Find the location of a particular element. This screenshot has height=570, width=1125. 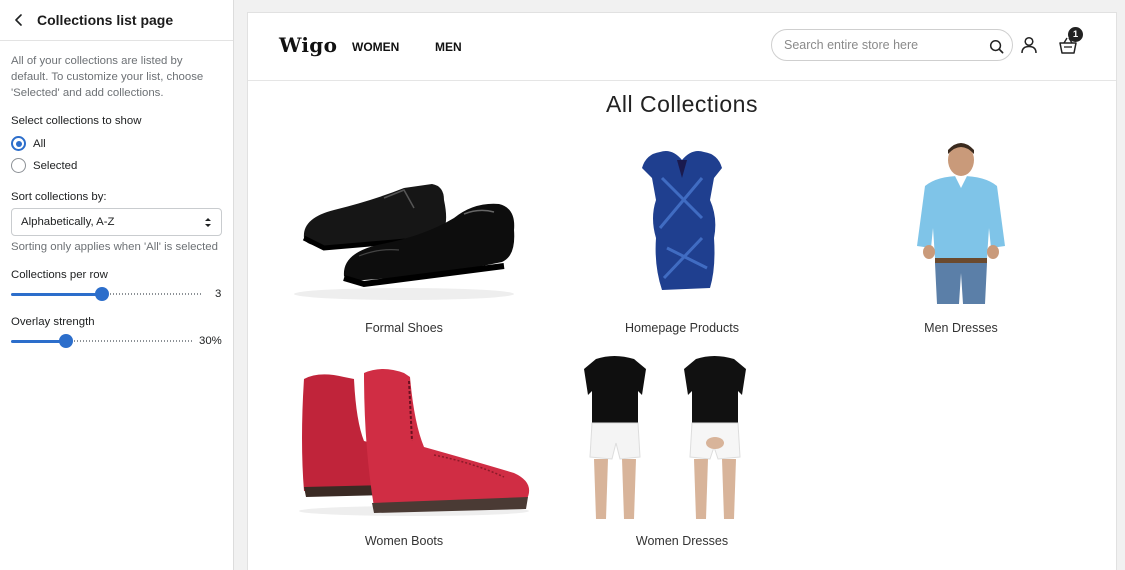

radio-all-label: All is located at coordinates (39, 143).